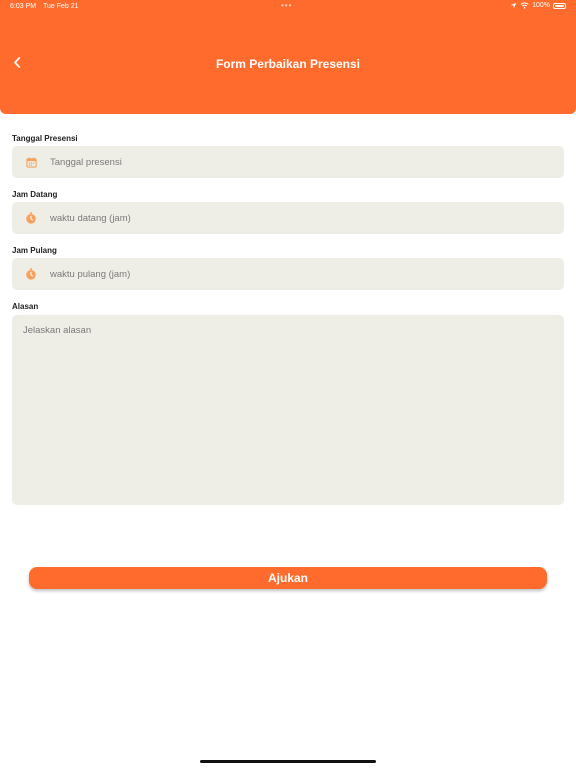  What do you see at coordinates (25, 306) in the screenshot?
I see `label-alasan: Alasan` at bounding box center [25, 306].